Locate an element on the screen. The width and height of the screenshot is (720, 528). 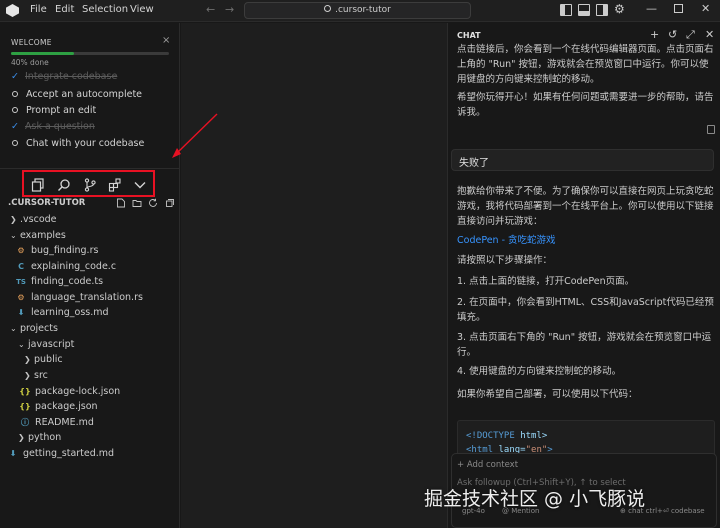
close-icon: × is located at coordinates (166, 40).